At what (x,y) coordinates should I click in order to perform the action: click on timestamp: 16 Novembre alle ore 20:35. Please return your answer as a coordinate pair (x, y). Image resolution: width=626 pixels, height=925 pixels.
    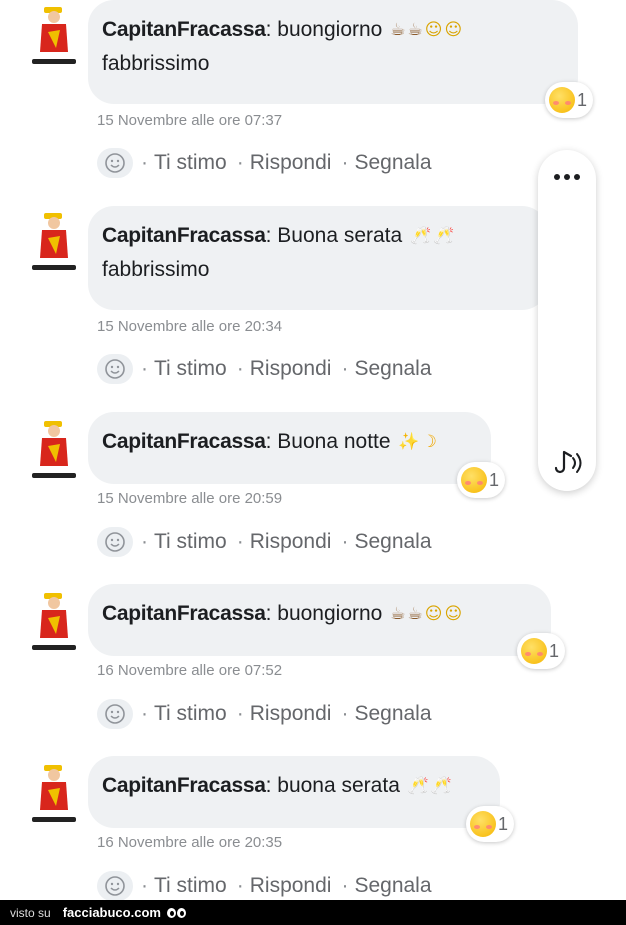
    Looking at the image, I should click on (189, 842).